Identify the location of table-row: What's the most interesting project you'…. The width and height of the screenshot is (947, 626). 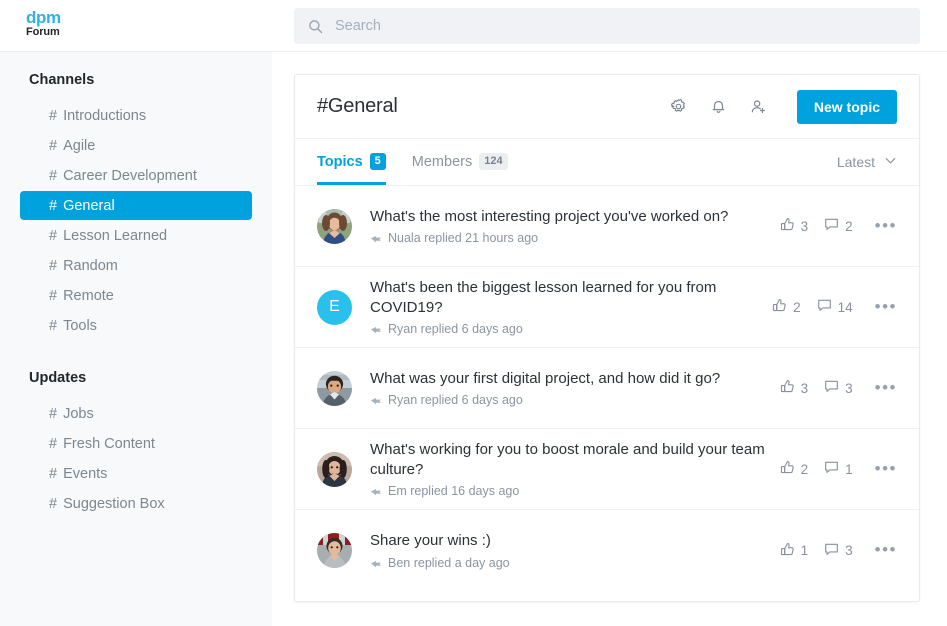
(607, 226).